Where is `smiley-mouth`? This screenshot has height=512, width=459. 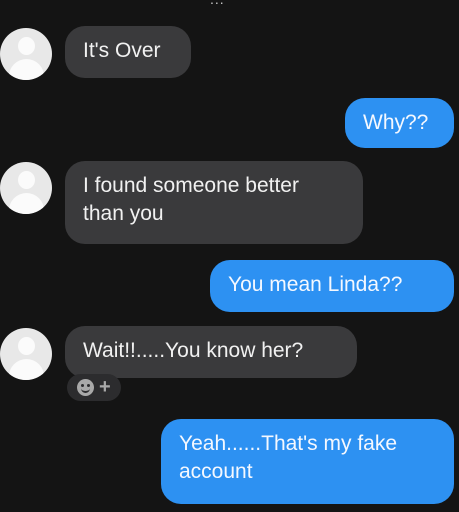 smiley-mouth is located at coordinates (85, 389).